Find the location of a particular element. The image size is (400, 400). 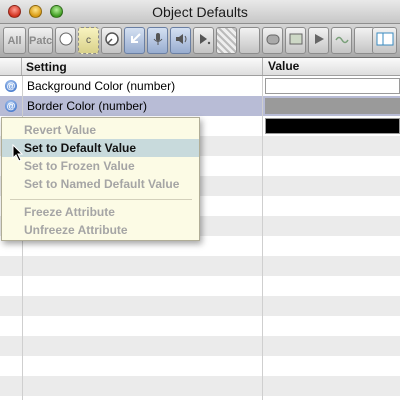

menu-item-unfreeze-attribute: Unfreeze Attribute is located at coordinates (100, 230).